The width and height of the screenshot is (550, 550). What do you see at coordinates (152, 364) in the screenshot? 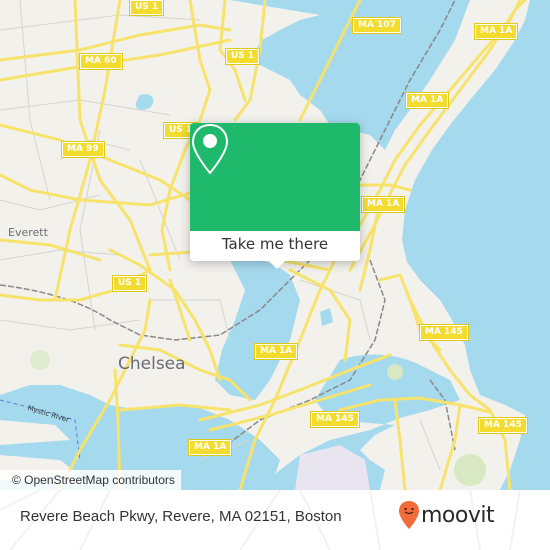
I see `place-label-chelsea: Chelsea` at bounding box center [152, 364].